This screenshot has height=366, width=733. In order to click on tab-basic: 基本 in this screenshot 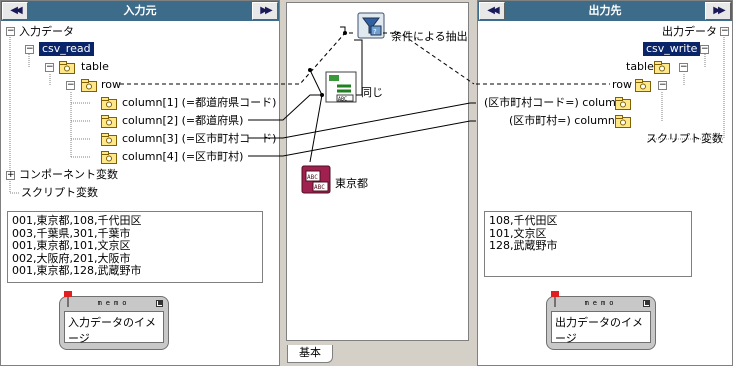, I will do `click(310, 354)`.